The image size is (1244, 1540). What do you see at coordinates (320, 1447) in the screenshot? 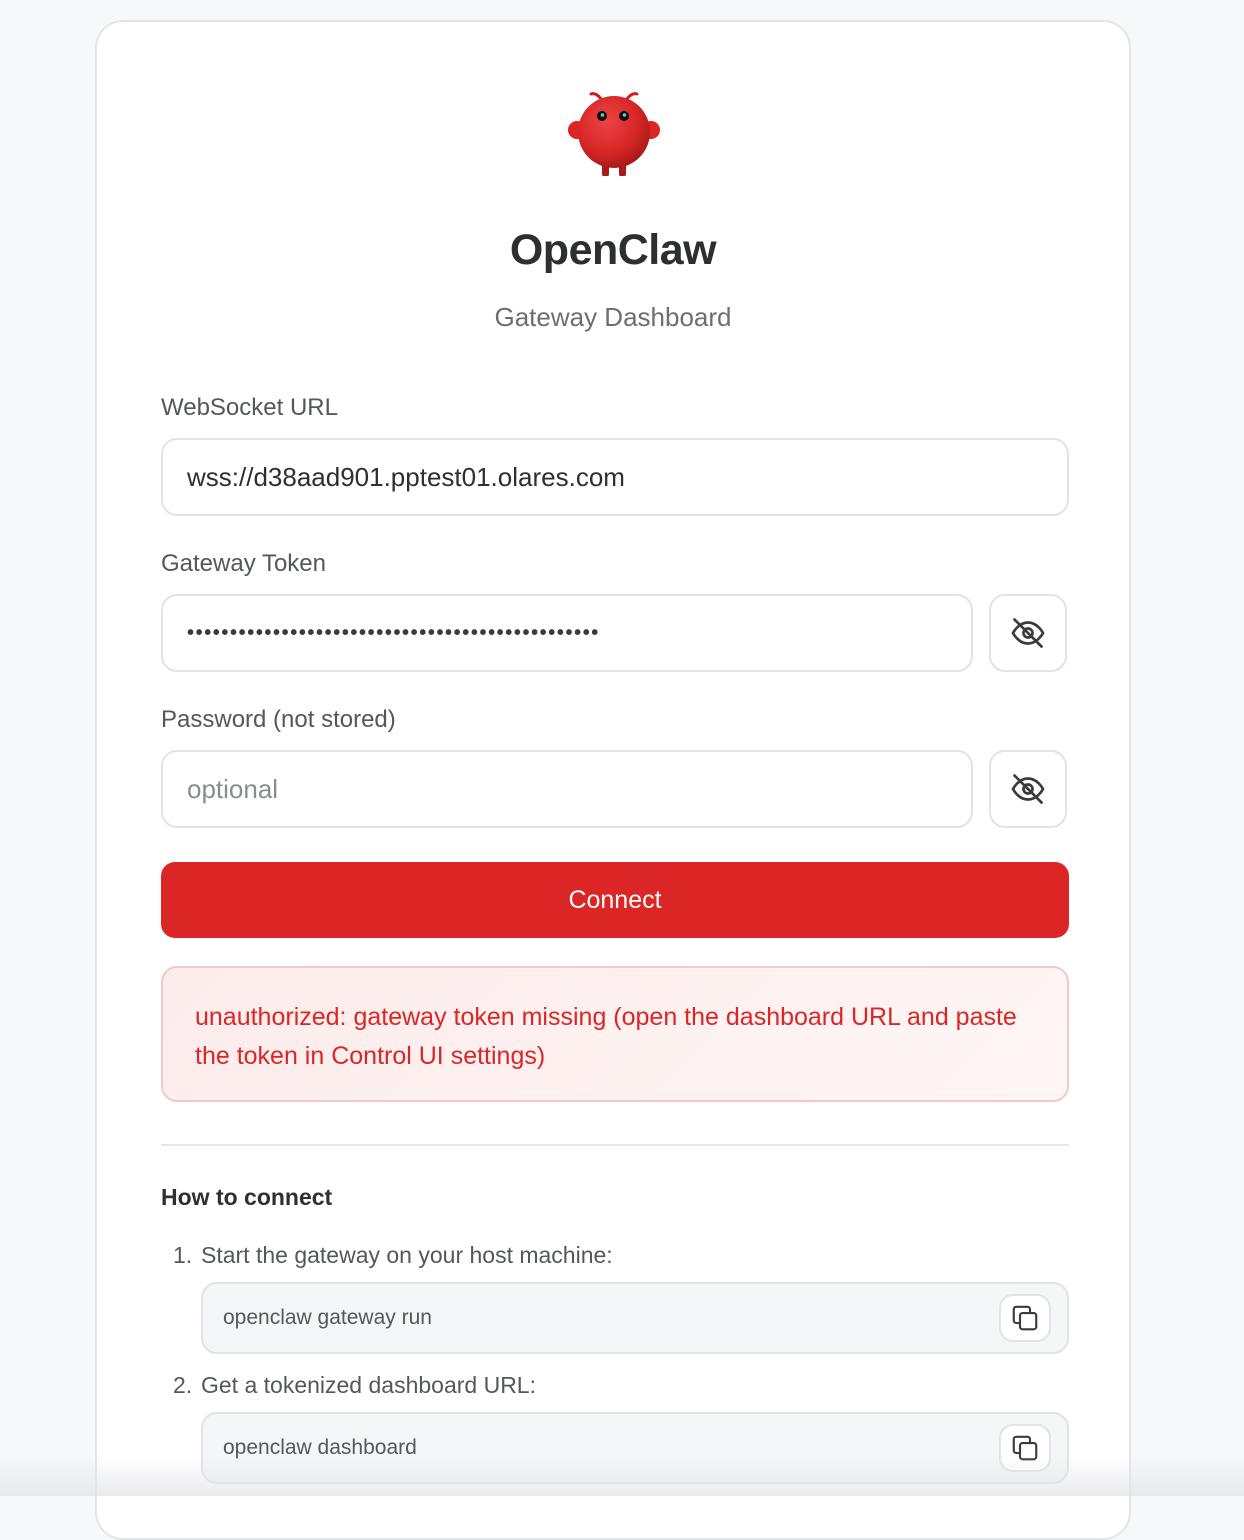
I see `command-text: openclaw dashboard` at bounding box center [320, 1447].